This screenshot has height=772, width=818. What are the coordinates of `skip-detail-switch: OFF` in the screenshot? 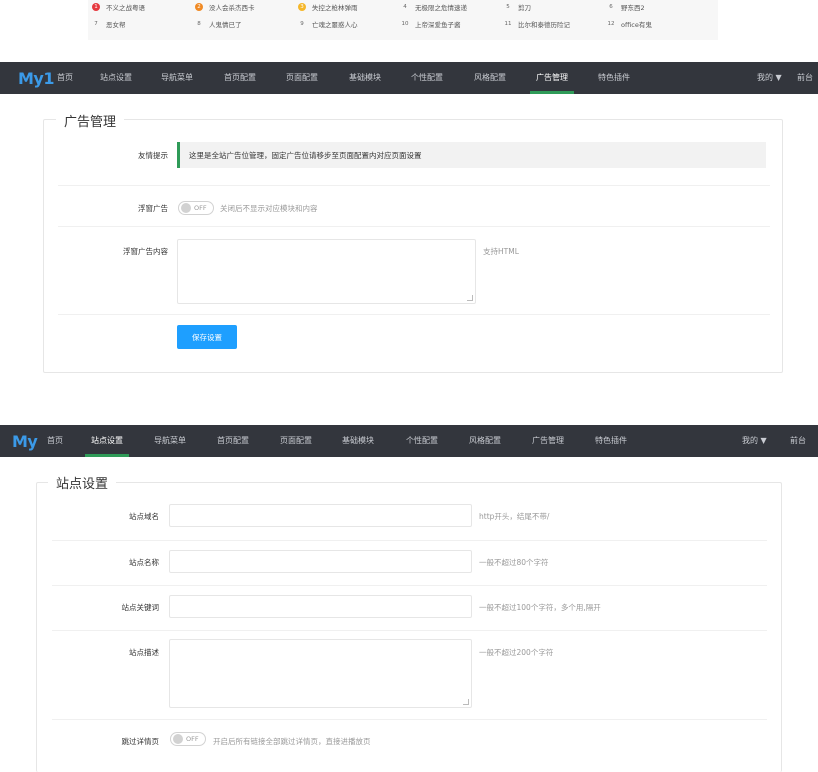 It's located at (188, 739).